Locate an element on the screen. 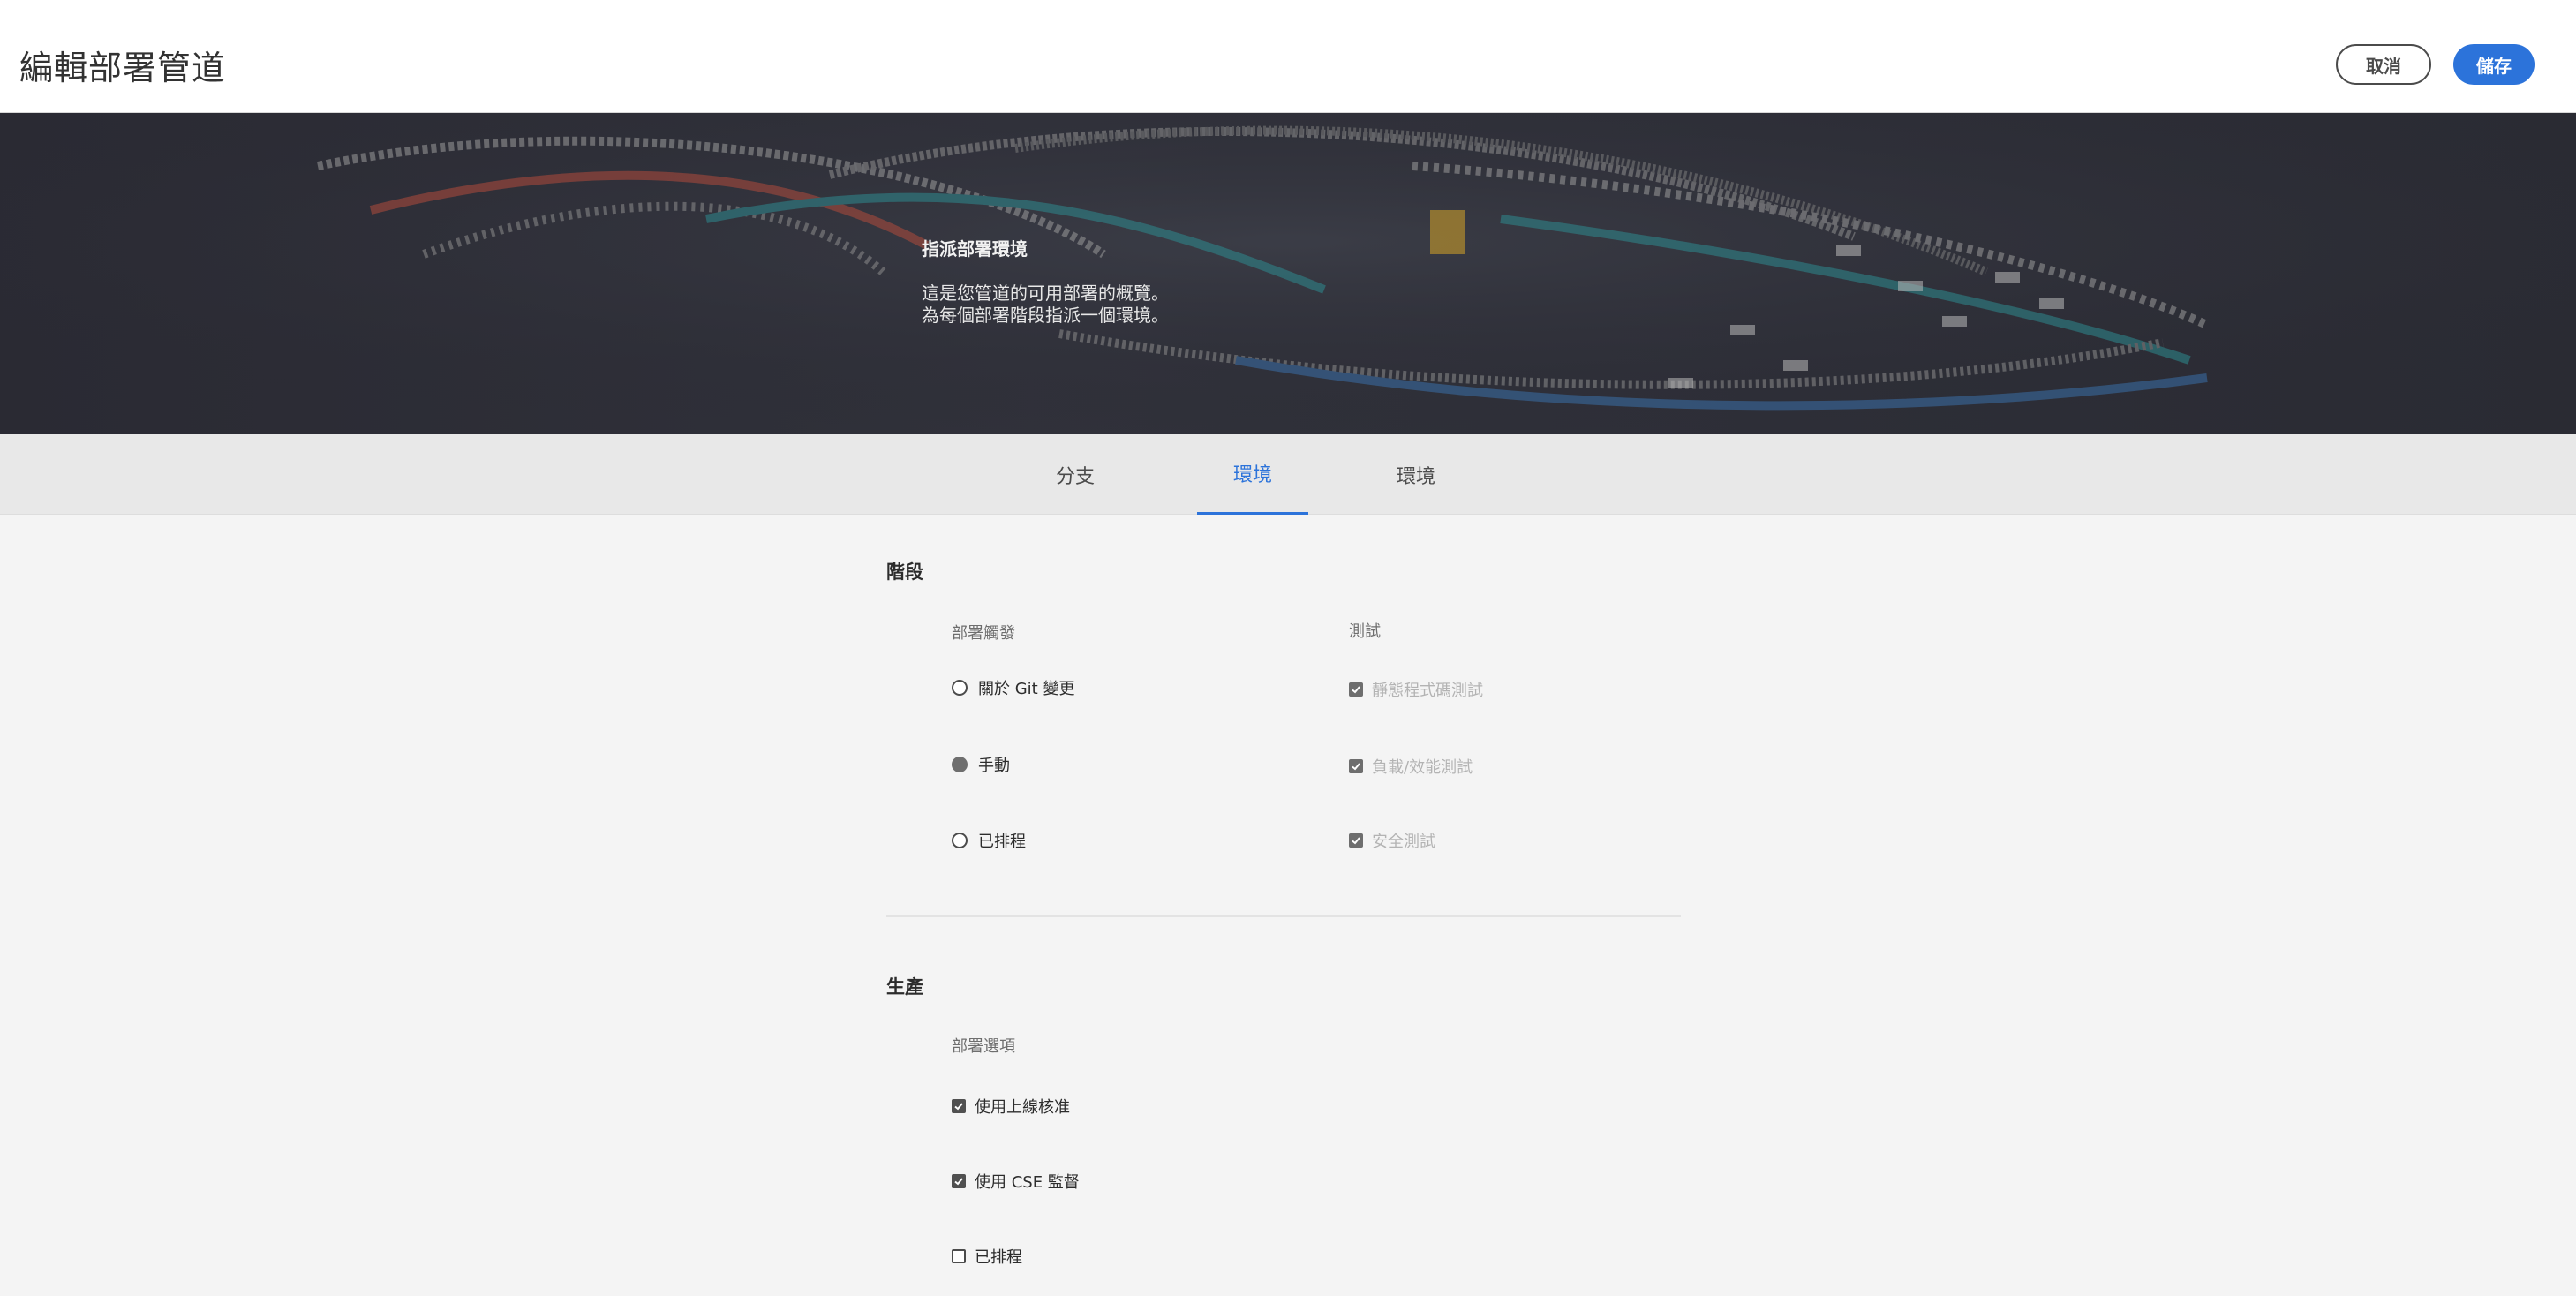 The image size is (2576, 1296). load-performance-test-label: 負載/效能測試 is located at coordinates (1423, 767).